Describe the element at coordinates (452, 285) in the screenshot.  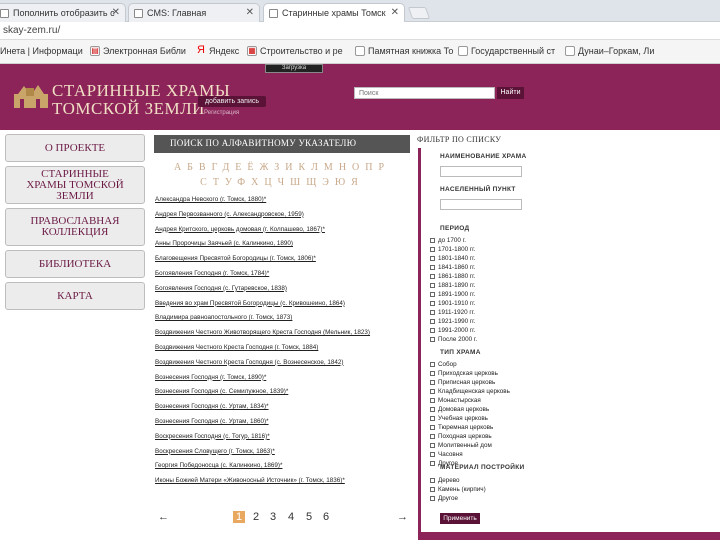
I see `period-option: 1881-1890 гг.` at that location.